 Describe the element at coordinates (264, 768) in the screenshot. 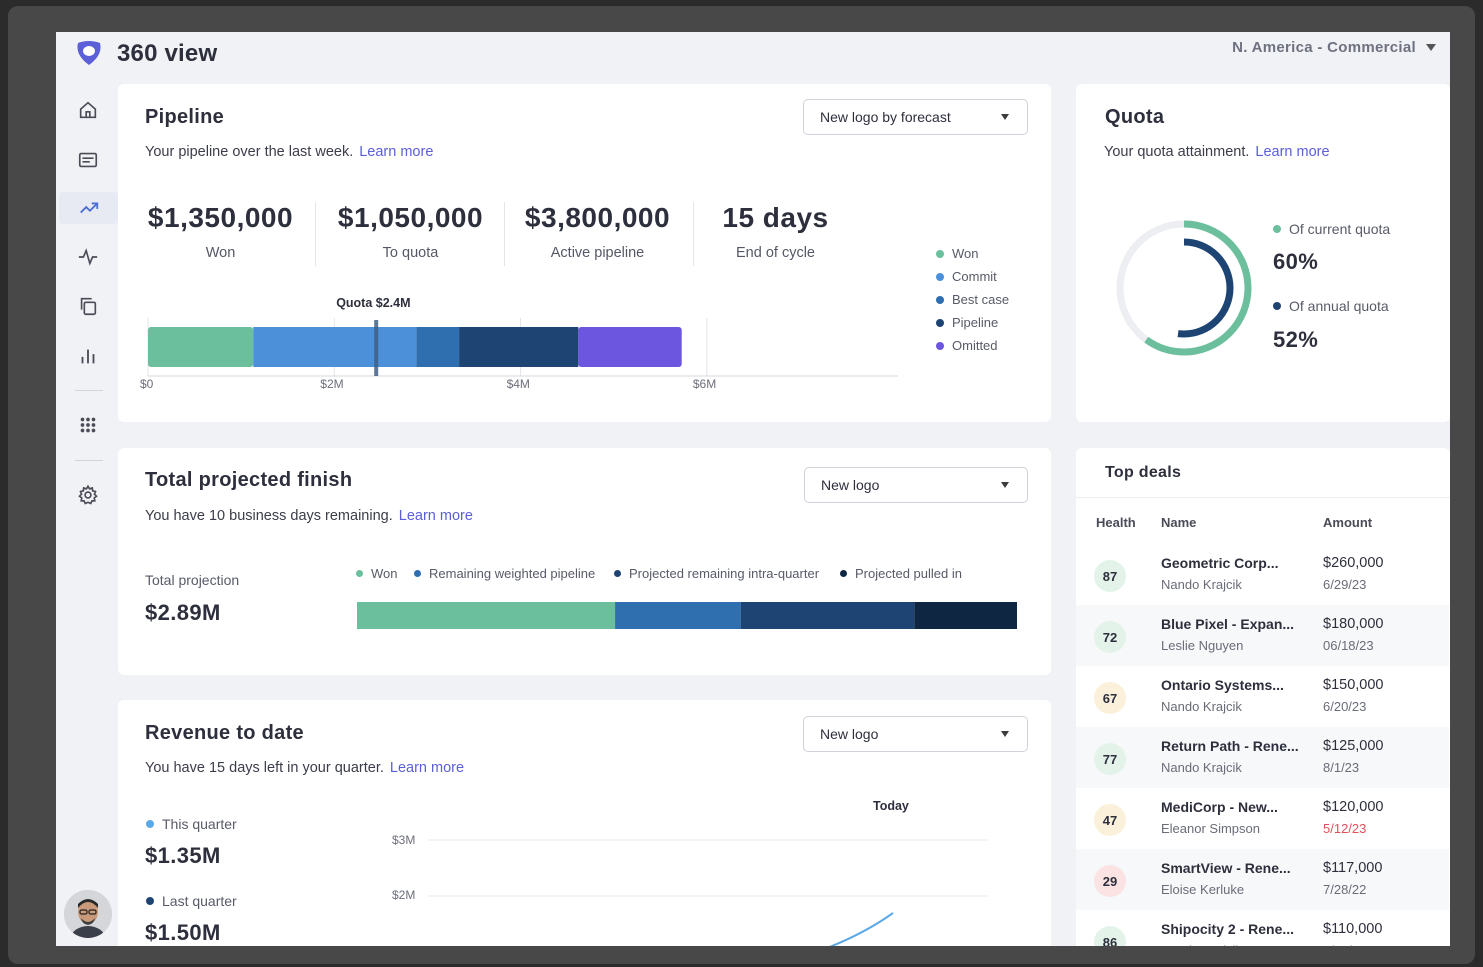

I see `revenue-subtitle-text: You have 15 days left in your quarter.` at that location.